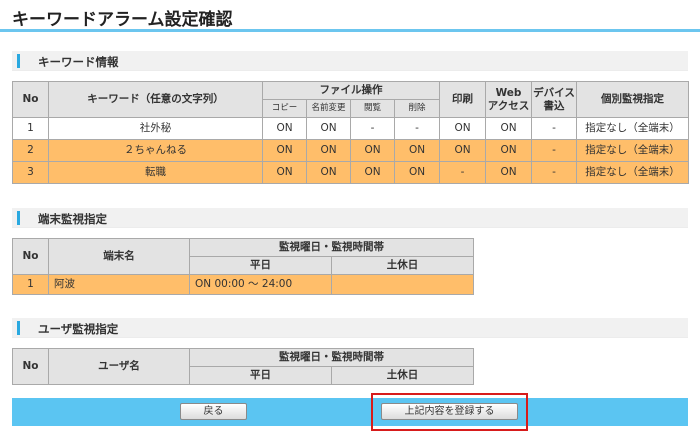  I want to click on cell-weekday: ON 00:00 ～ 24:00, so click(260, 284).